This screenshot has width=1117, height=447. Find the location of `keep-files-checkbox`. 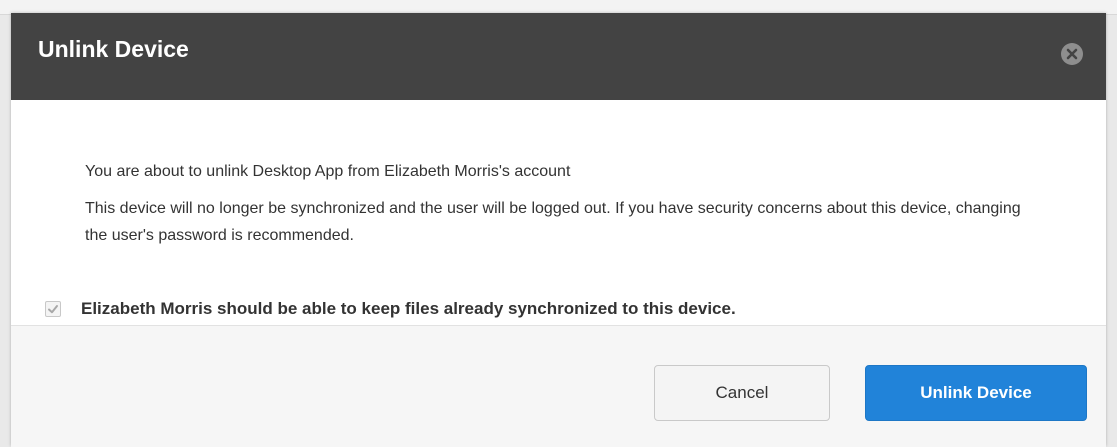

keep-files-checkbox is located at coordinates (53, 309).